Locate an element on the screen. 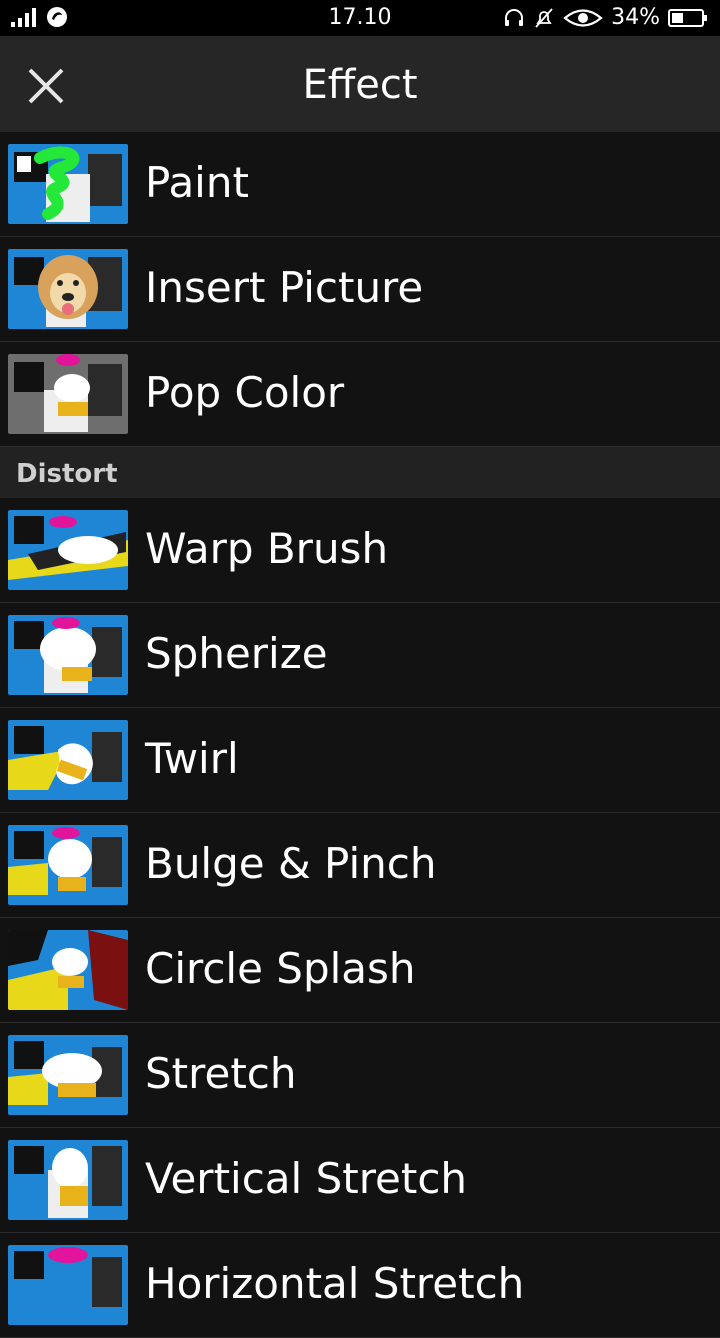 The width and height of the screenshot is (720, 1338). effect-item-label: Insert Picture is located at coordinates (284, 287).